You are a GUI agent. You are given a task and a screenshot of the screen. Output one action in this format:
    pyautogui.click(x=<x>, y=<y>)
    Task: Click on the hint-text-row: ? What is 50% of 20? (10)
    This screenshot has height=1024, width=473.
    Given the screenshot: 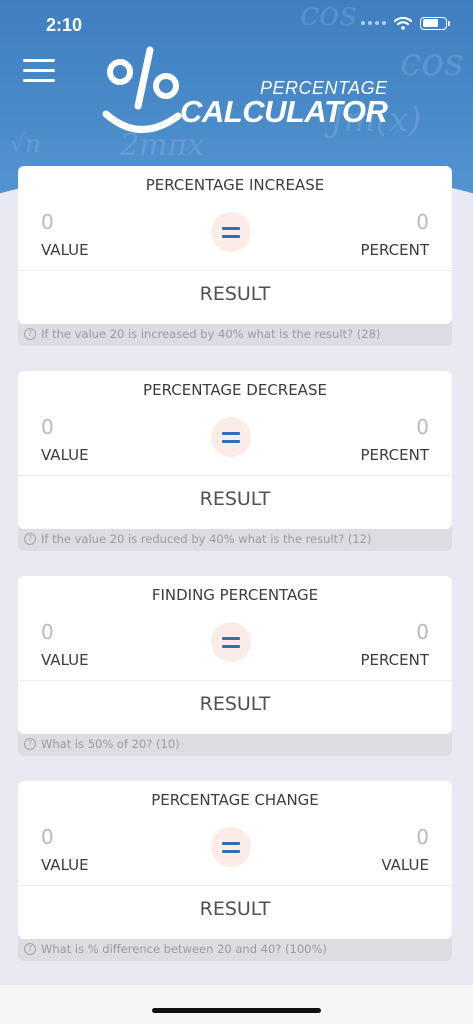 What is the action you would take?
    pyautogui.click(x=102, y=744)
    